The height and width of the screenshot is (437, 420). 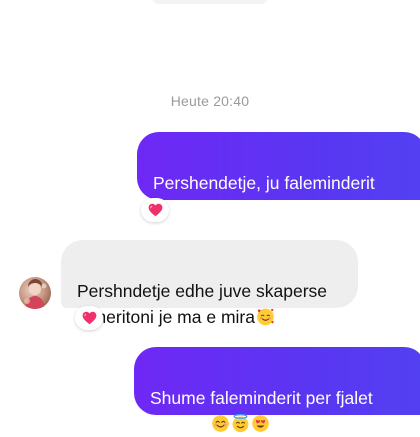 What do you see at coordinates (240, 423) in the screenshot?
I see `smiling-face-with-halo-icon` at bounding box center [240, 423].